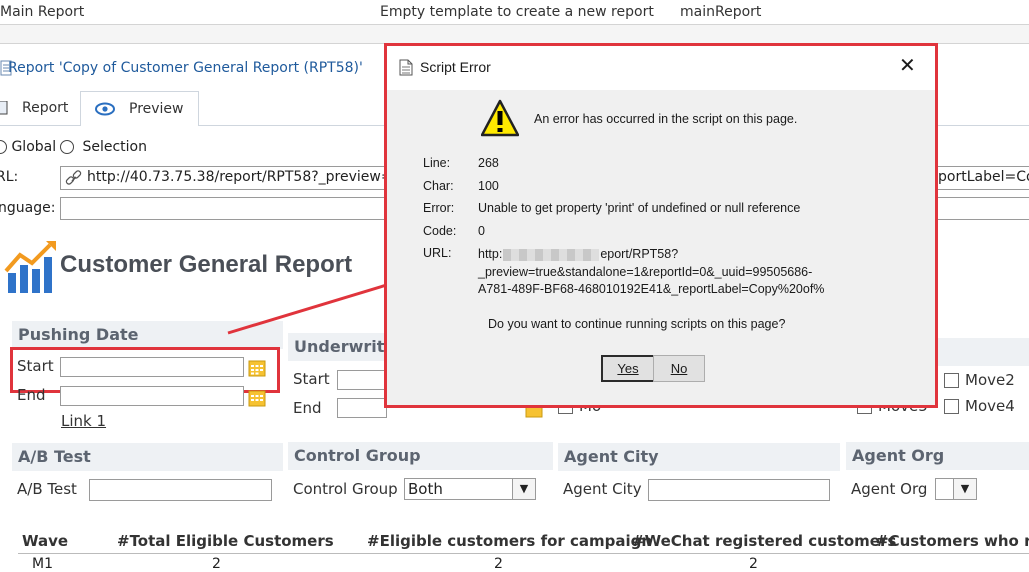 The image size is (1029, 572). Describe the element at coordinates (147, 335) in the screenshot. I see `pushing-date-header: Pushing Date` at that location.